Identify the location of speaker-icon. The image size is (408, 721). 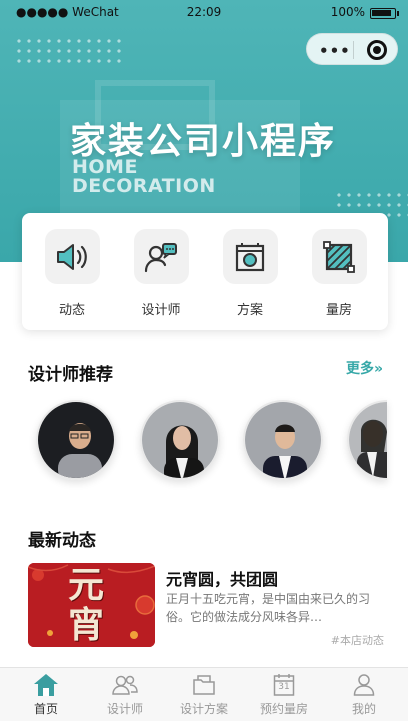
(72, 256).